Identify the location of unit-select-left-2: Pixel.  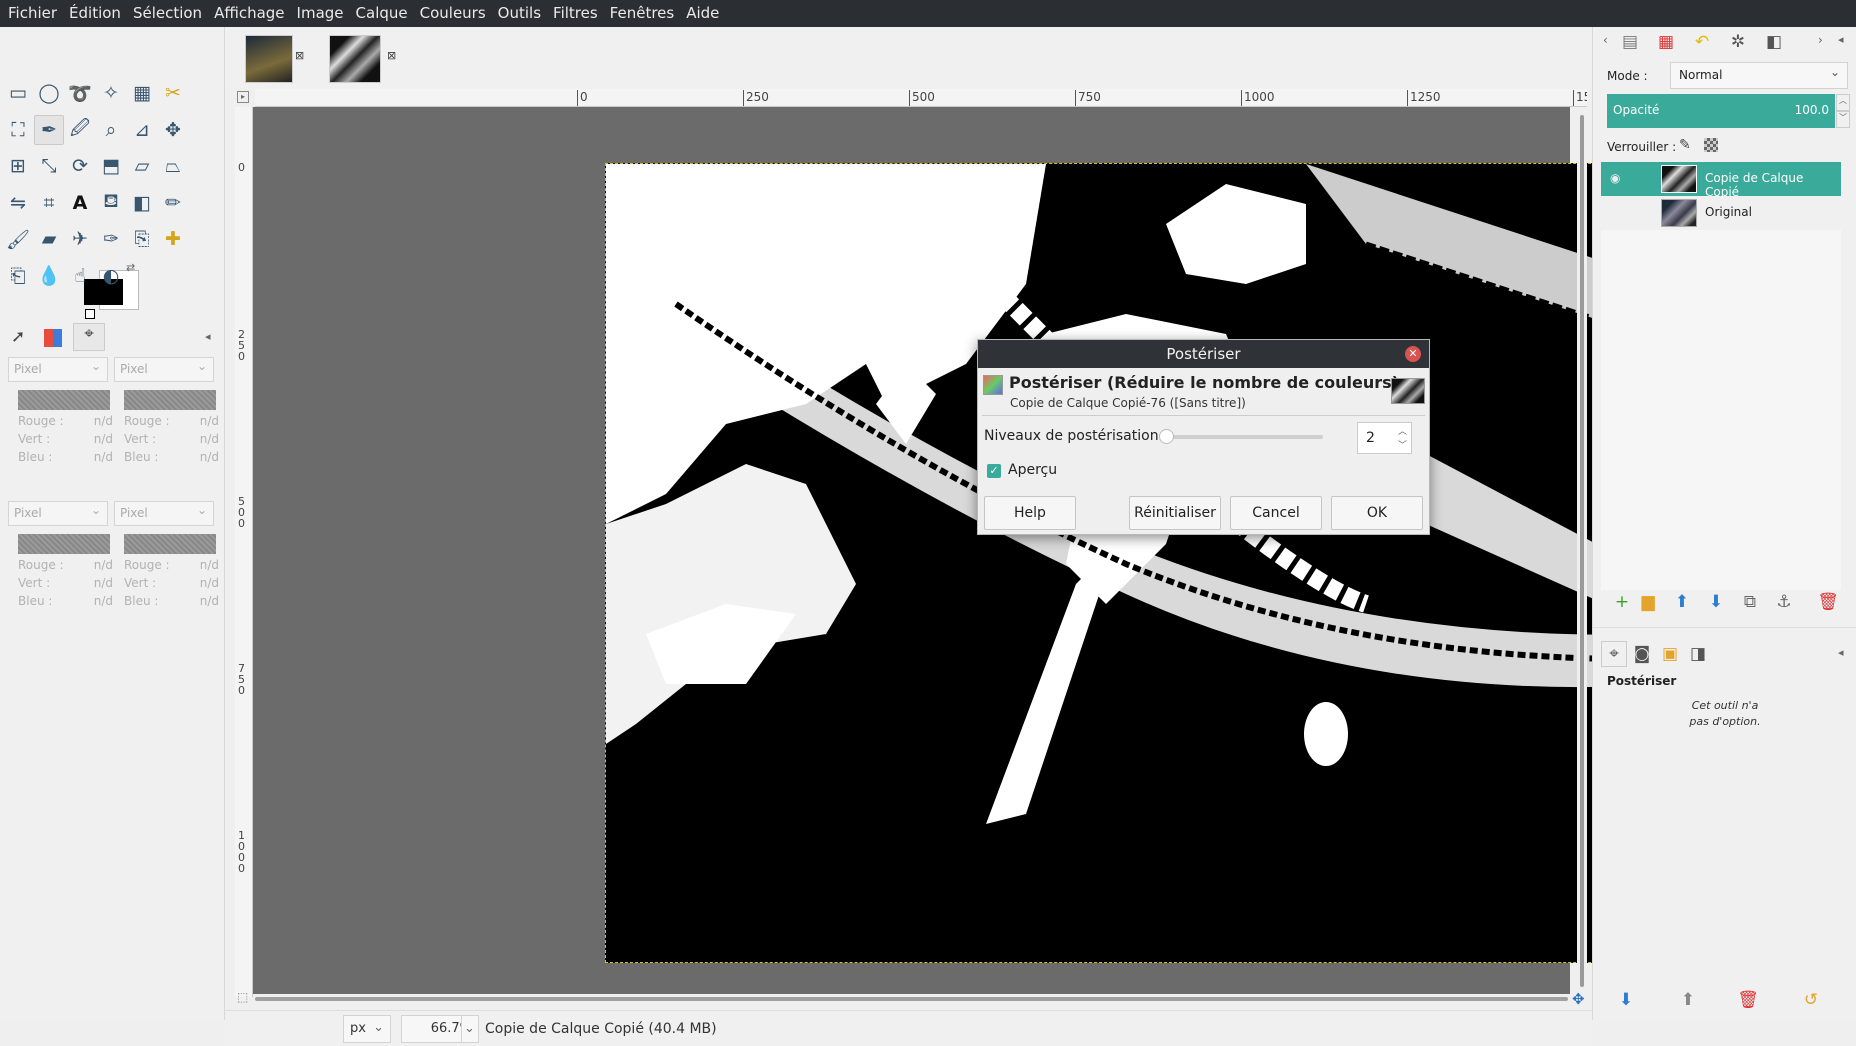
(58, 513).